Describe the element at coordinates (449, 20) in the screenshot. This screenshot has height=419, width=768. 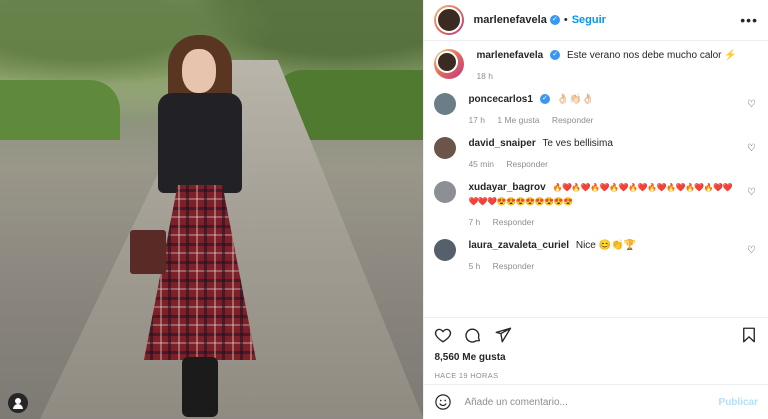
I see `author-avatar` at that location.